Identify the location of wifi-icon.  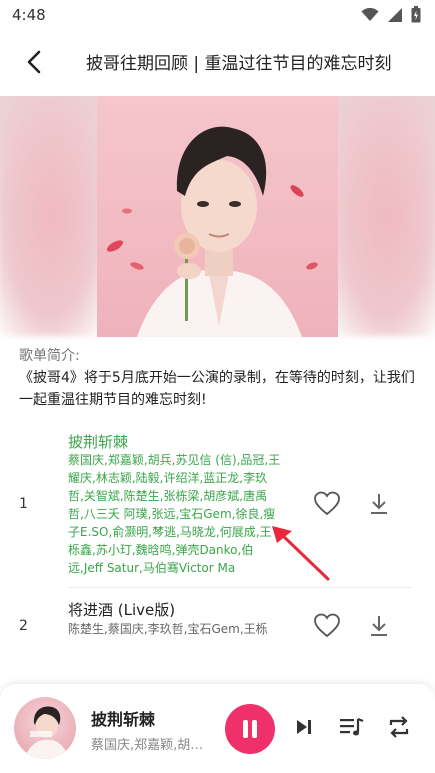
(370, 14).